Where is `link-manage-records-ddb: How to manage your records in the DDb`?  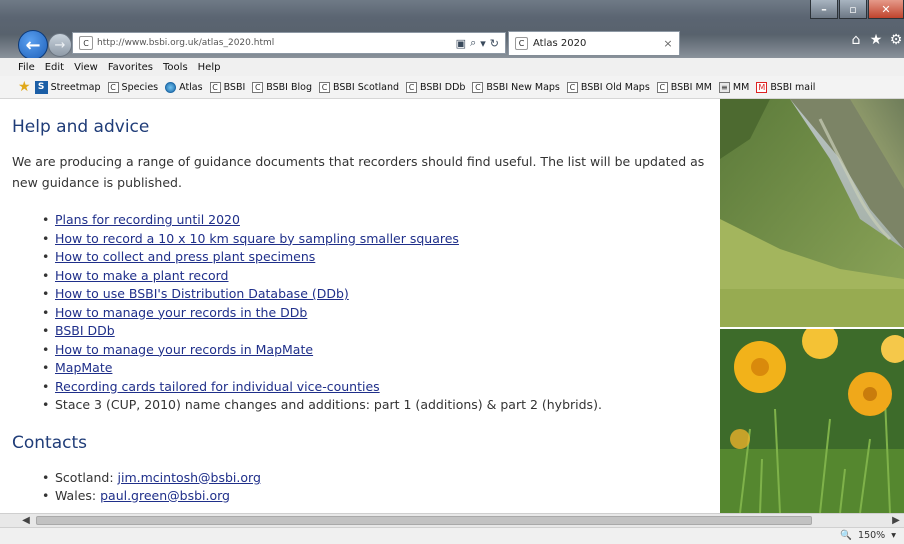 link-manage-records-ddb: How to manage your records in the DDb is located at coordinates (181, 312).